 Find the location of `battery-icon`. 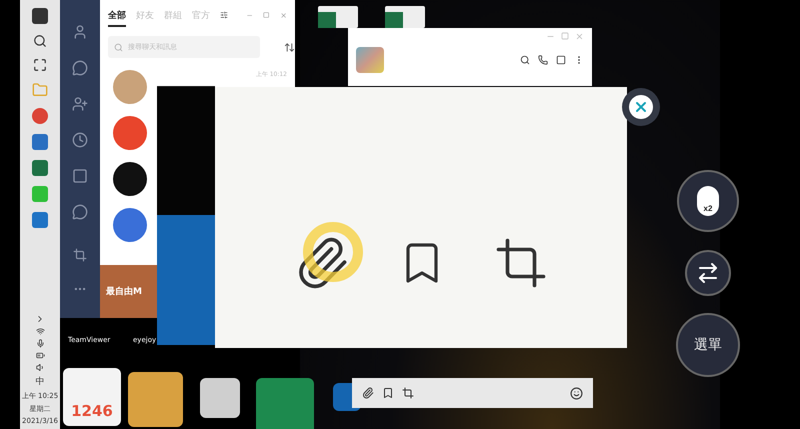

battery-icon is located at coordinates (40, 355).